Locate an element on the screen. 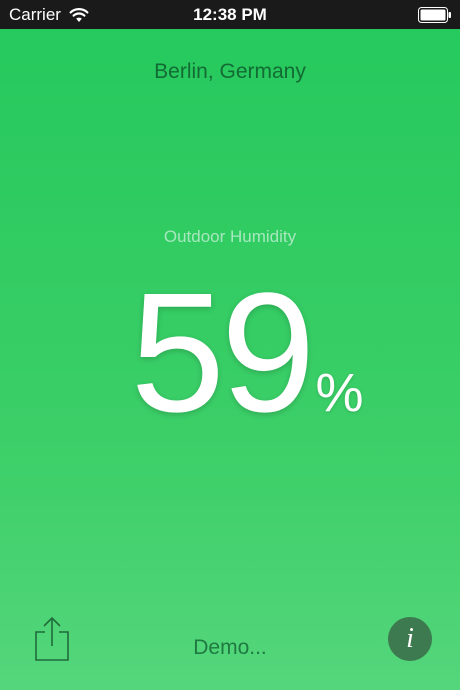  battery-icon is located at coordinates (434, 15).